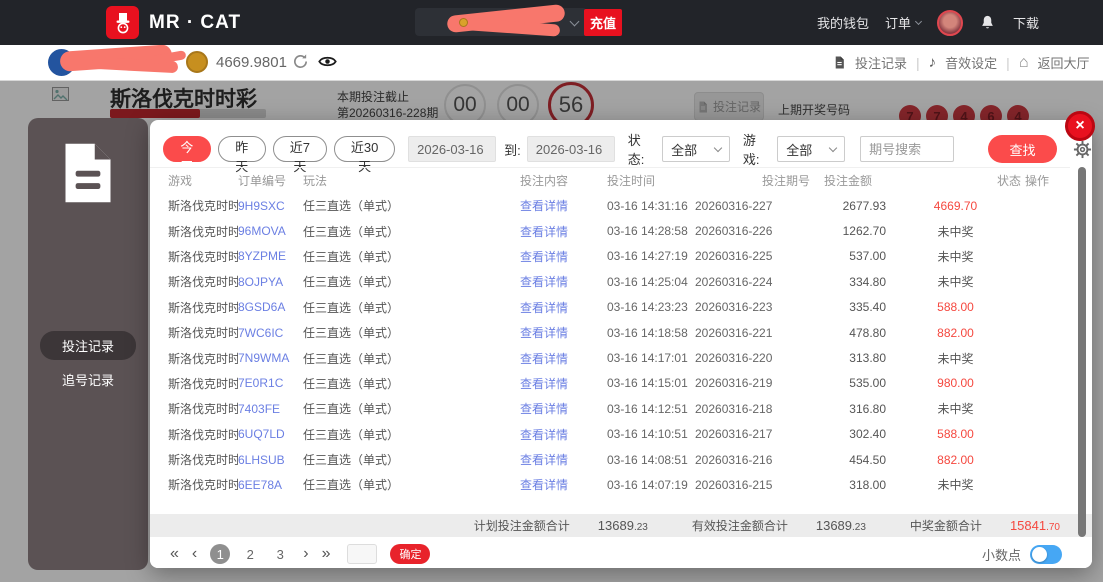 The width and height of the screenshot is (1103, 582). Describe the element at coordinates (270, 409) in the screenshot. I see `order-number-link: 7403FE` at that location.